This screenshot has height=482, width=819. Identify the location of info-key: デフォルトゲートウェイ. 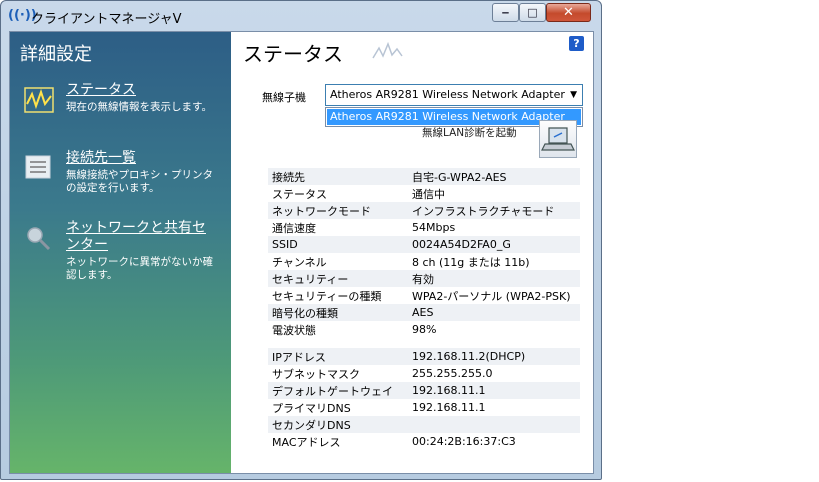
(338, 390).